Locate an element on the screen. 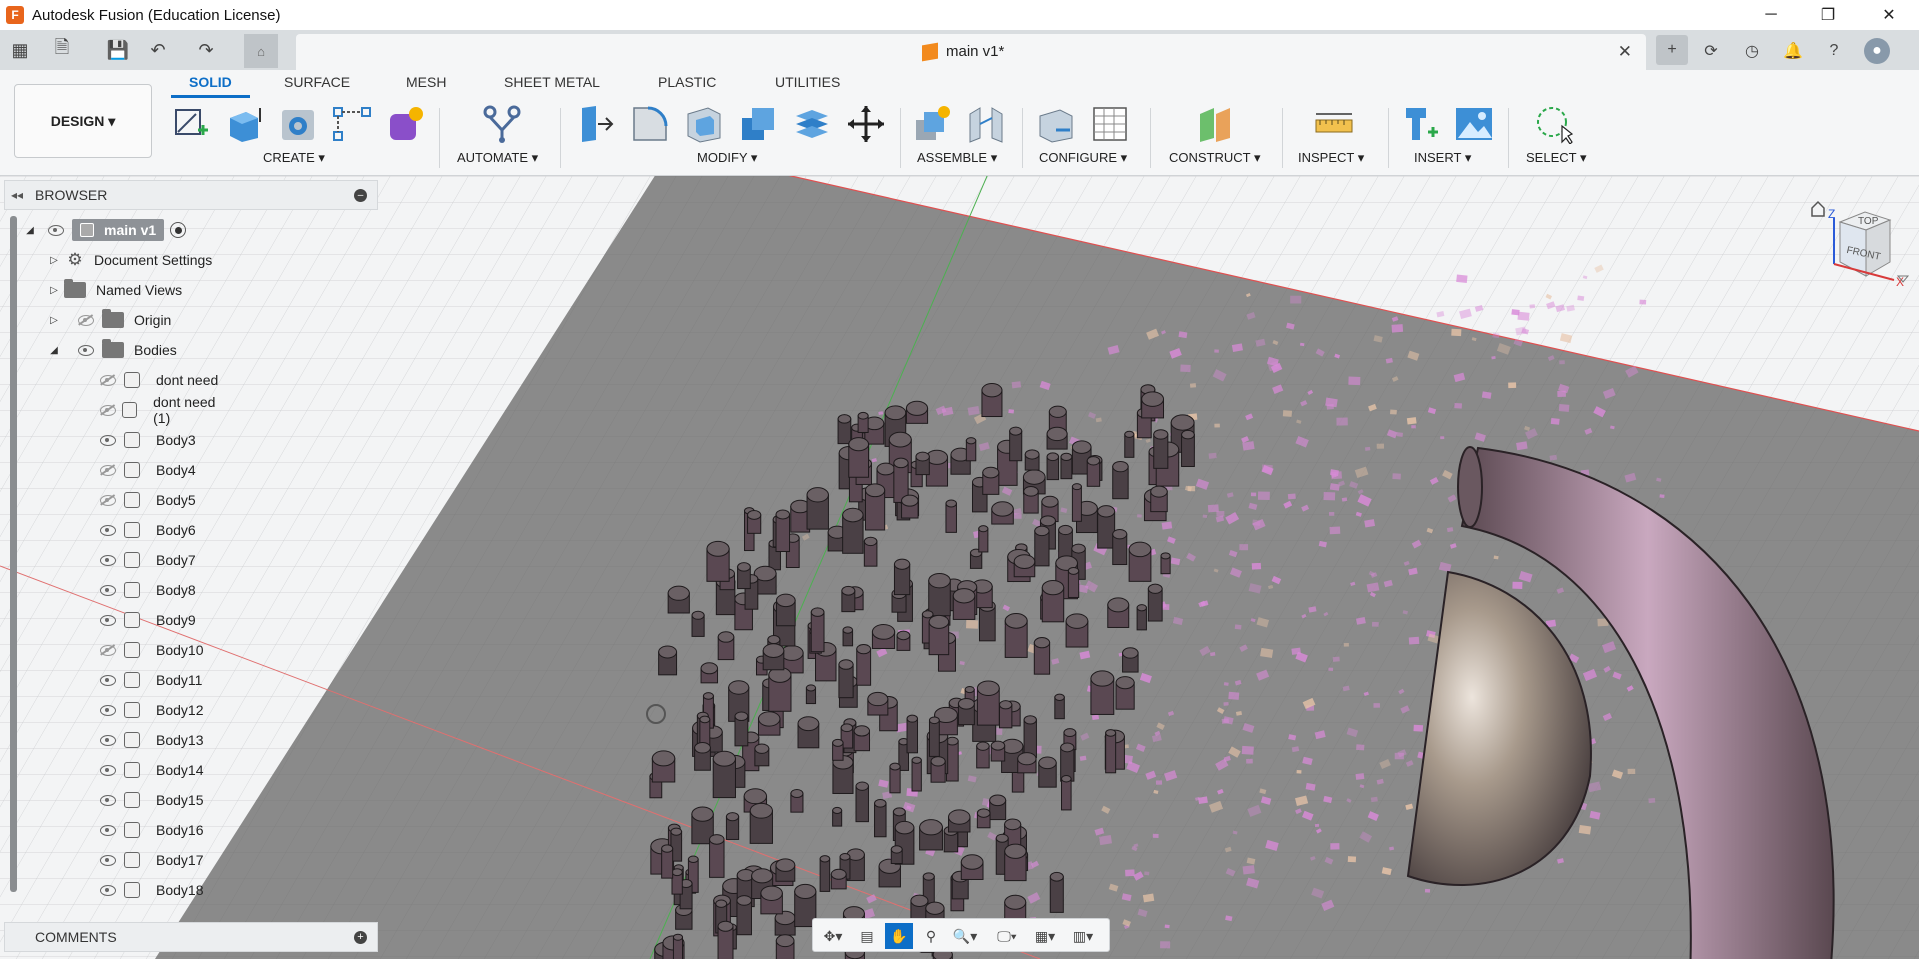 This screenshot has width=1919, height=959. view-cube: TOP FRONT Z X is located at coordinates (1860, 243).